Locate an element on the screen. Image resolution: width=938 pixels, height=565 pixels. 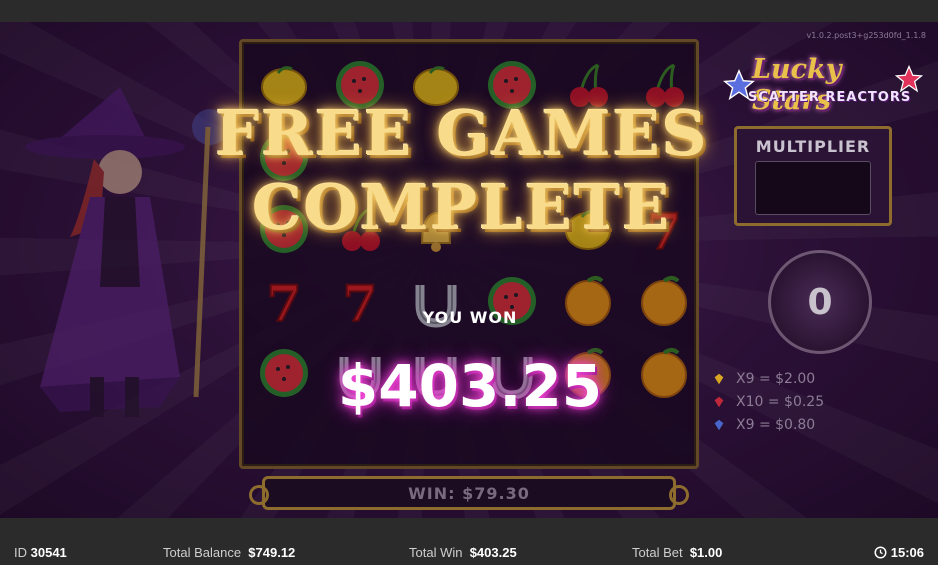
session-id-label: ID is located at coordinates (20, 552).